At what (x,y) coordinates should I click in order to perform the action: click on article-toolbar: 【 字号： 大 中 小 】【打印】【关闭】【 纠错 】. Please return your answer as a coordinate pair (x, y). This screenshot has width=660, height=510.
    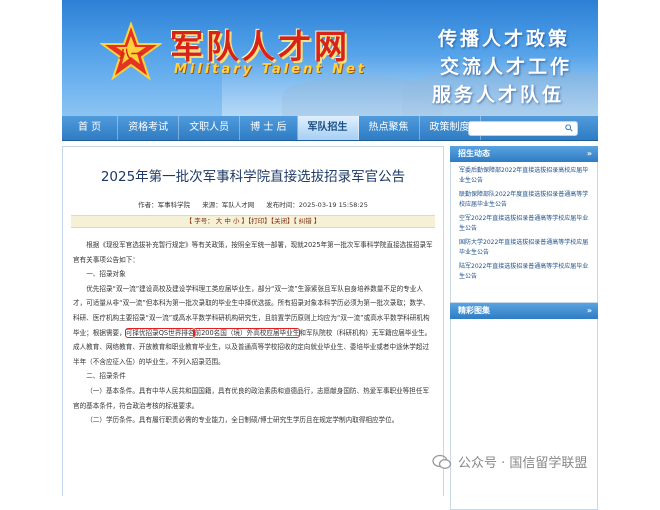
    Looking at the image, I should click on (253, 221).